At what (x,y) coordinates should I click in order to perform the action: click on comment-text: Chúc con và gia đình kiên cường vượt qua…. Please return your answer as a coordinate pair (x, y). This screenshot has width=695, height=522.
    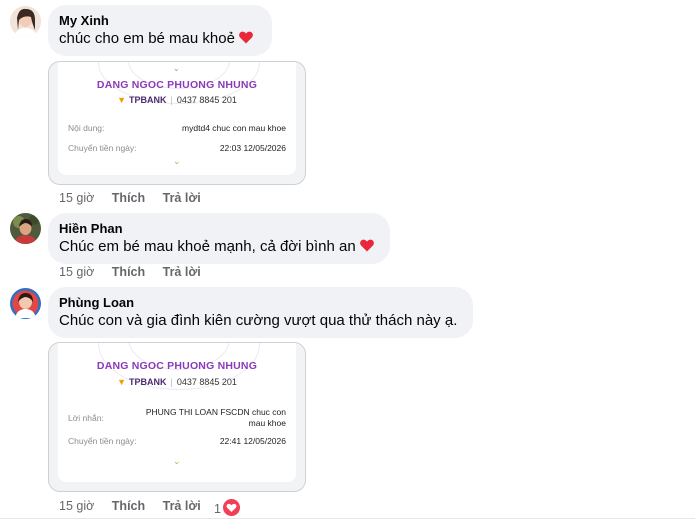
    Looking at the image, I should click on (258, 320).